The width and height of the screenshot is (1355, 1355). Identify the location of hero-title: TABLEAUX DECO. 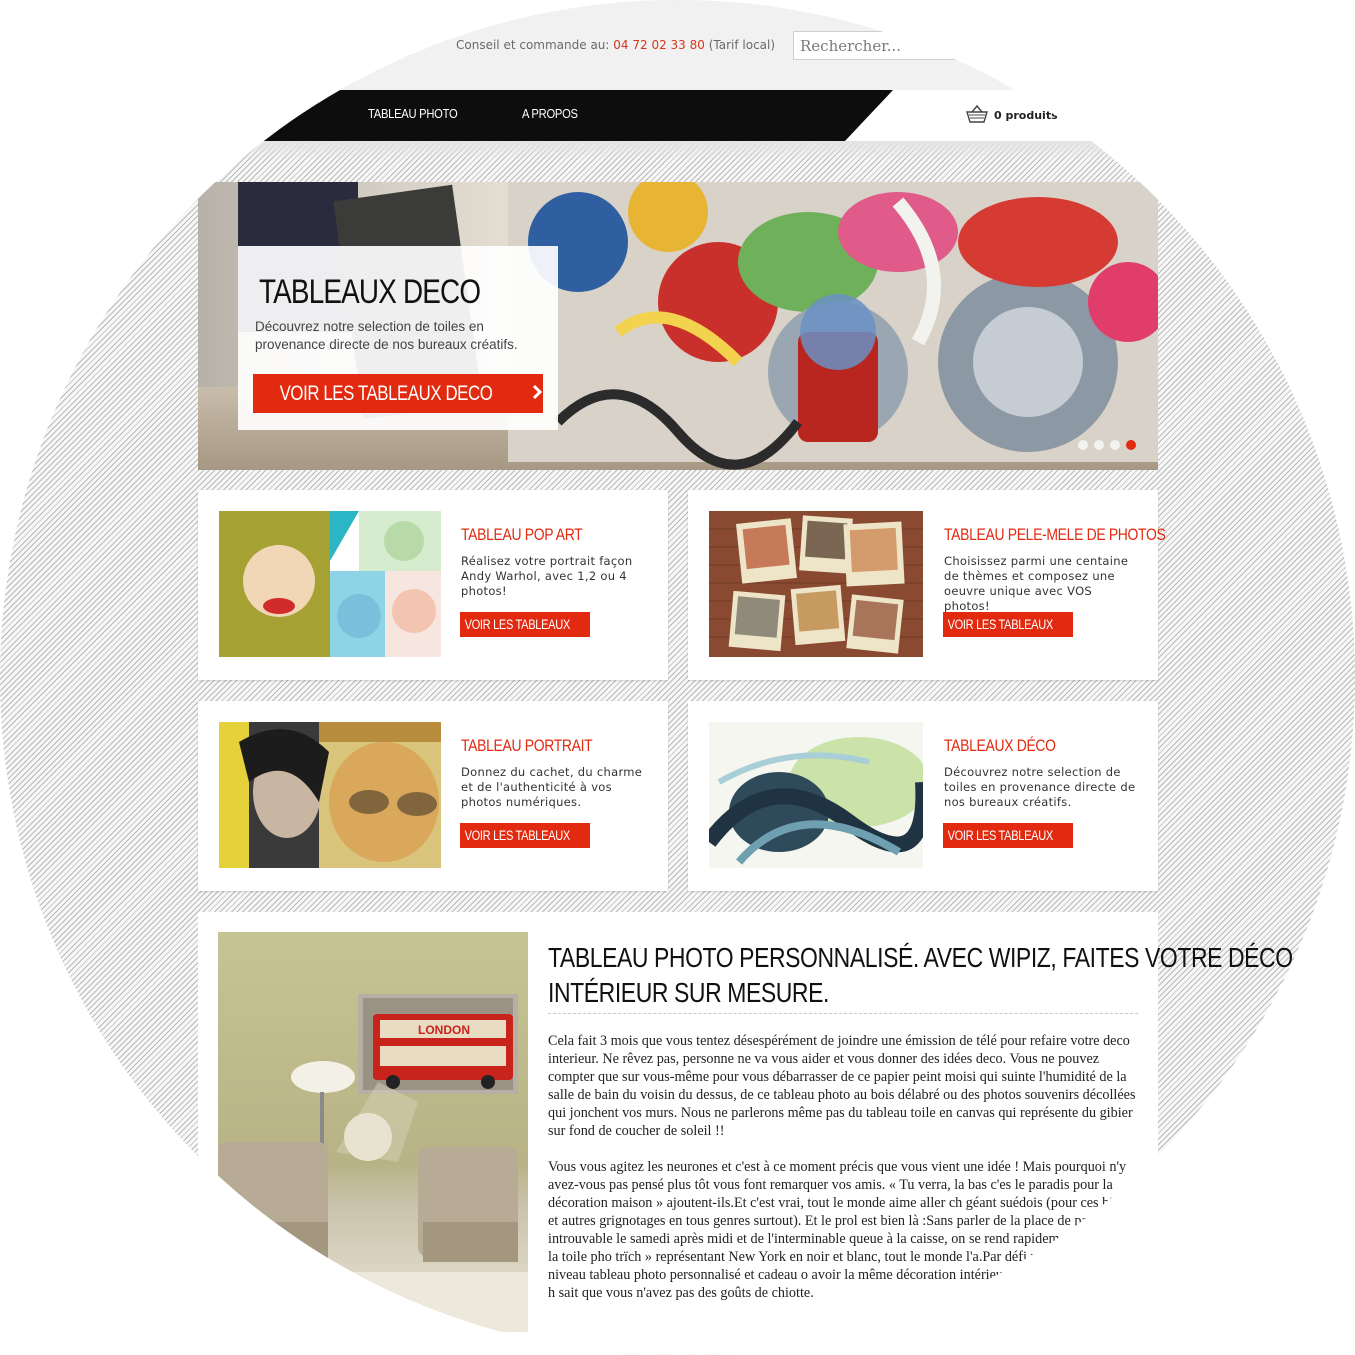
(370, 292).